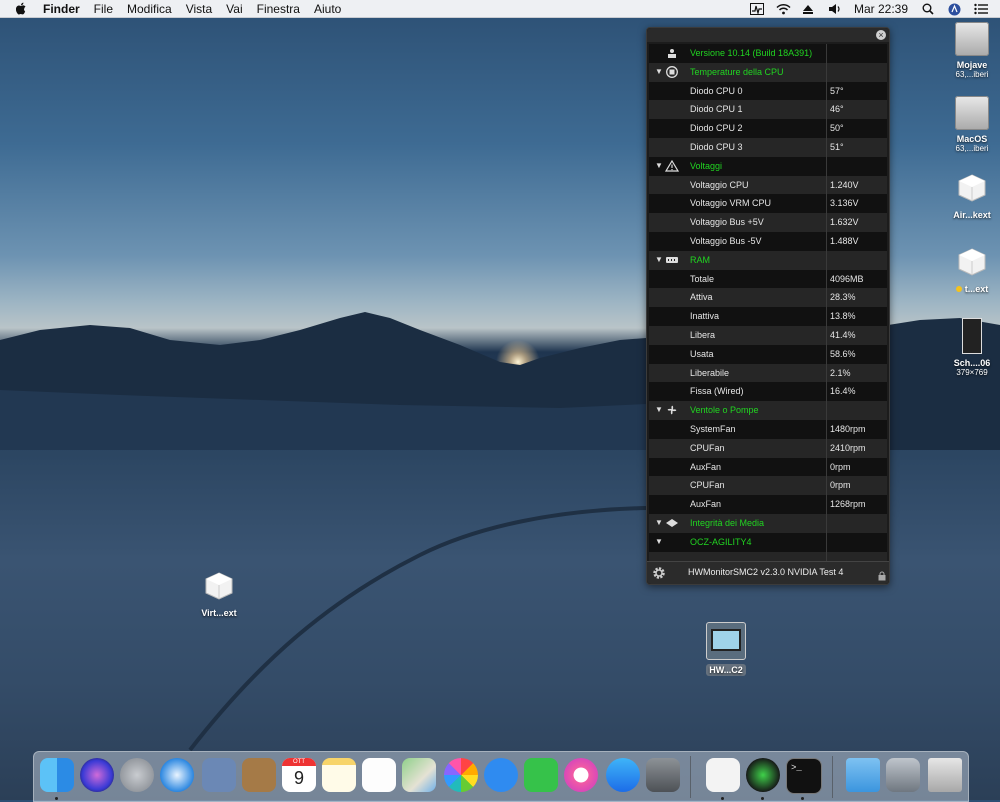  I want to click on maps-icon, so click(419, 775).